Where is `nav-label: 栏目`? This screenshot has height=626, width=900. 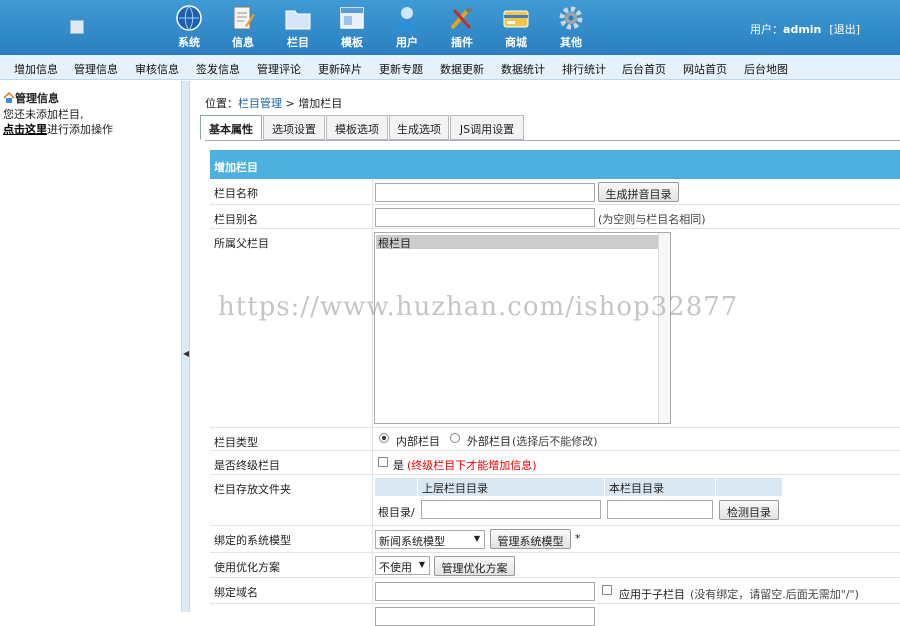
nav-label: 栏目 is located at coordinates (298, 42).